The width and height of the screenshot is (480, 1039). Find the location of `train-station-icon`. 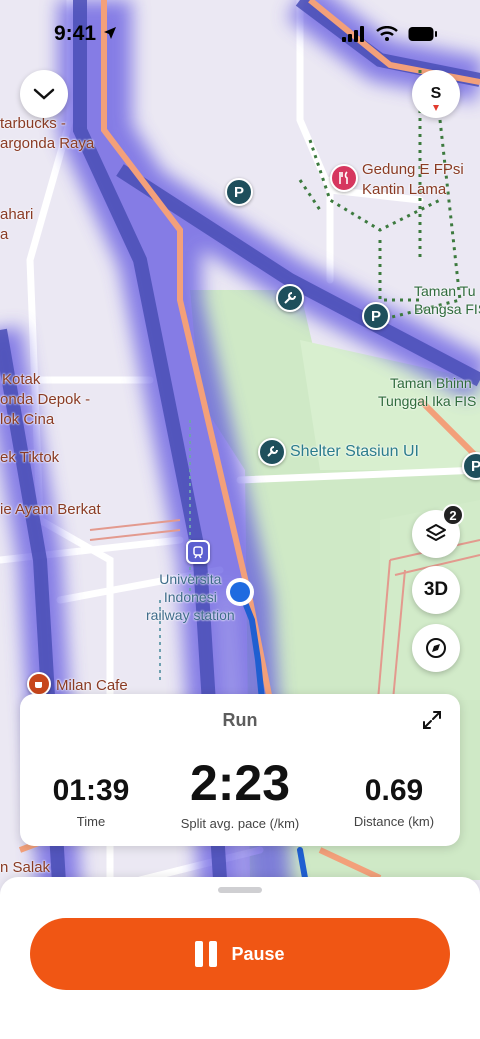

train-station-icon is located at coordinates (198, 552).